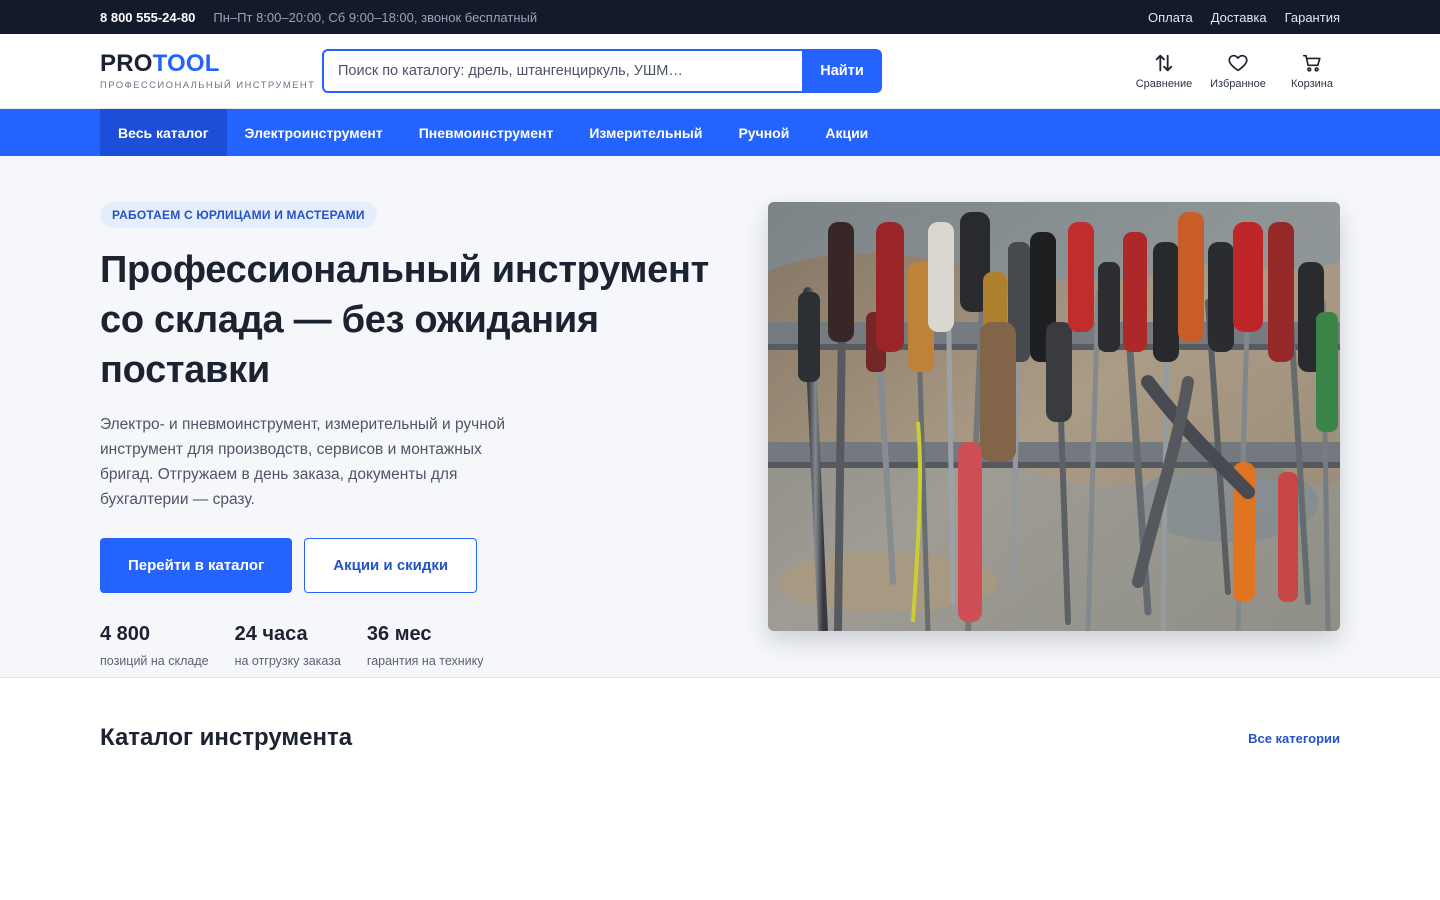 Image resolution: width=1440 pixels, height=900 pixels. I want to click on search-form: Найти, so click(602, 71).